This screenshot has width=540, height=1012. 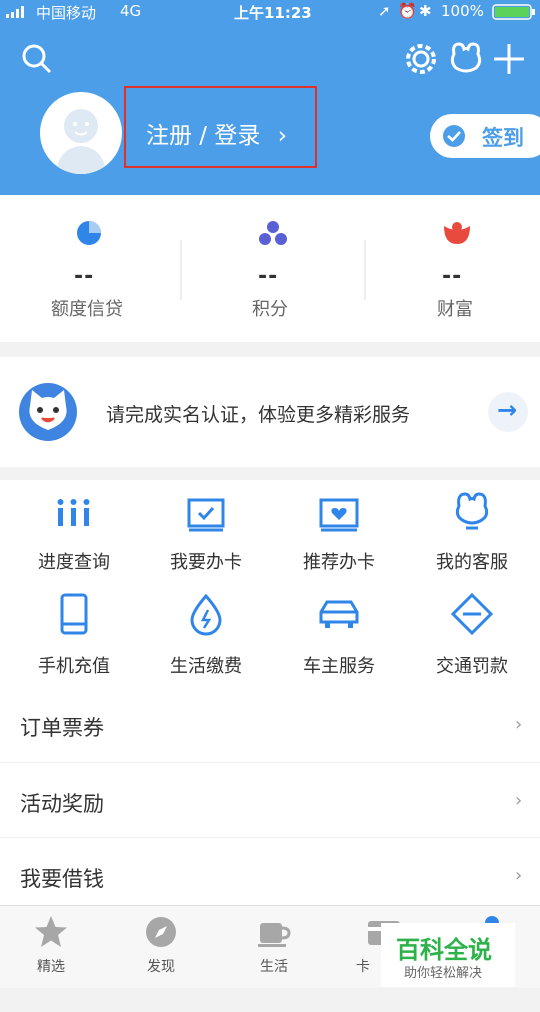 What do you see at coordinates (273, 13) in the screenshot?
I see `clock: 上午11:23` at bounding box center [273, 13].